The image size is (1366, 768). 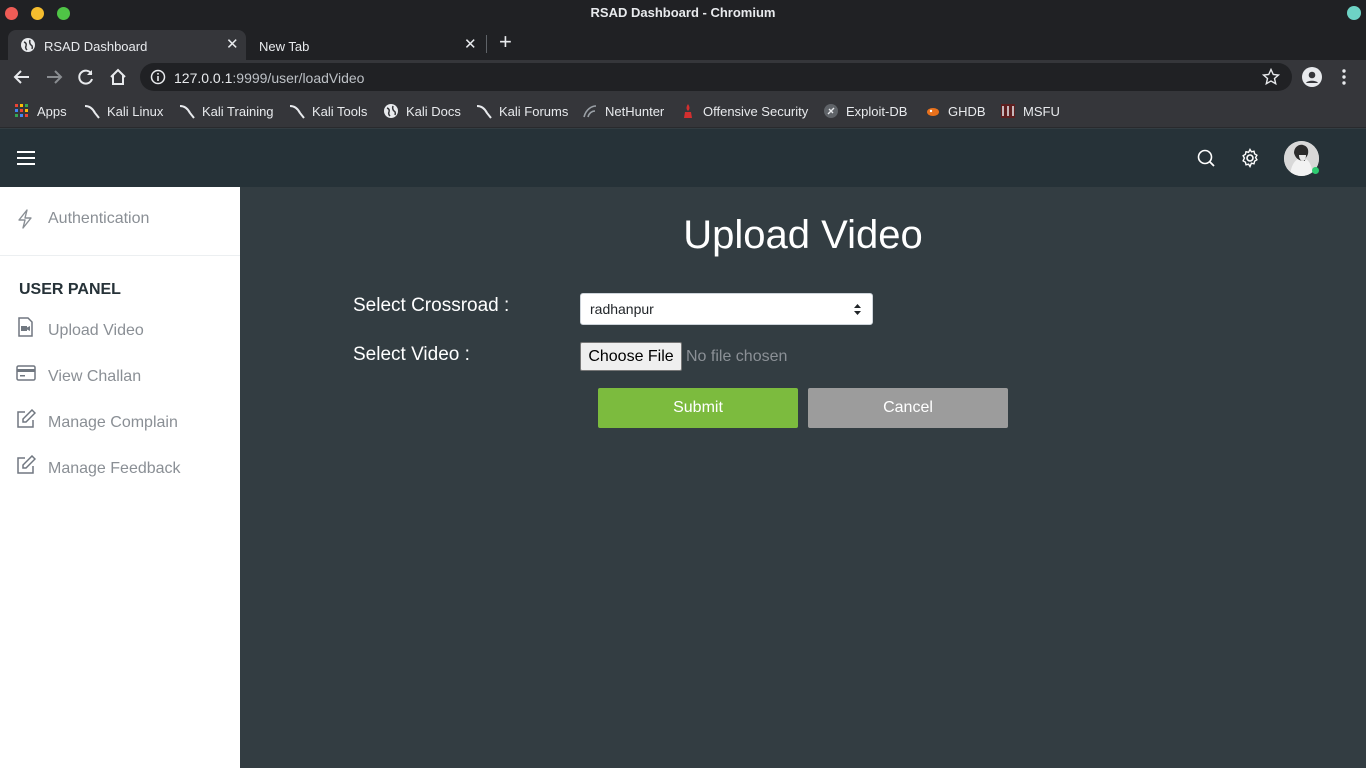 What do you see at coordinates (431, 305) in the screenshot?
I see `crossroad-label: Select Crossroad :` at bounding box center [431, 305].